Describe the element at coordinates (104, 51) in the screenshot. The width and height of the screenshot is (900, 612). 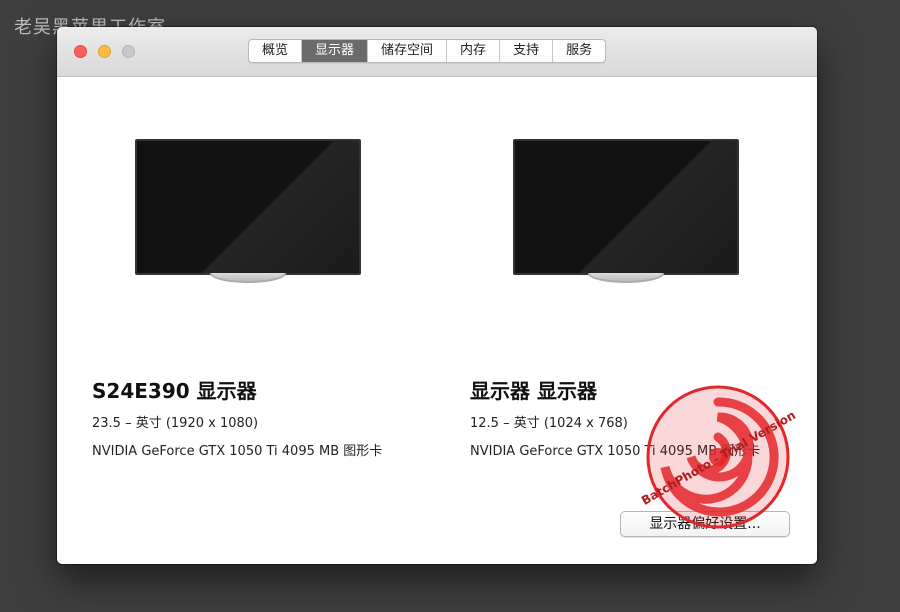
I see `minimize-button` at that location.